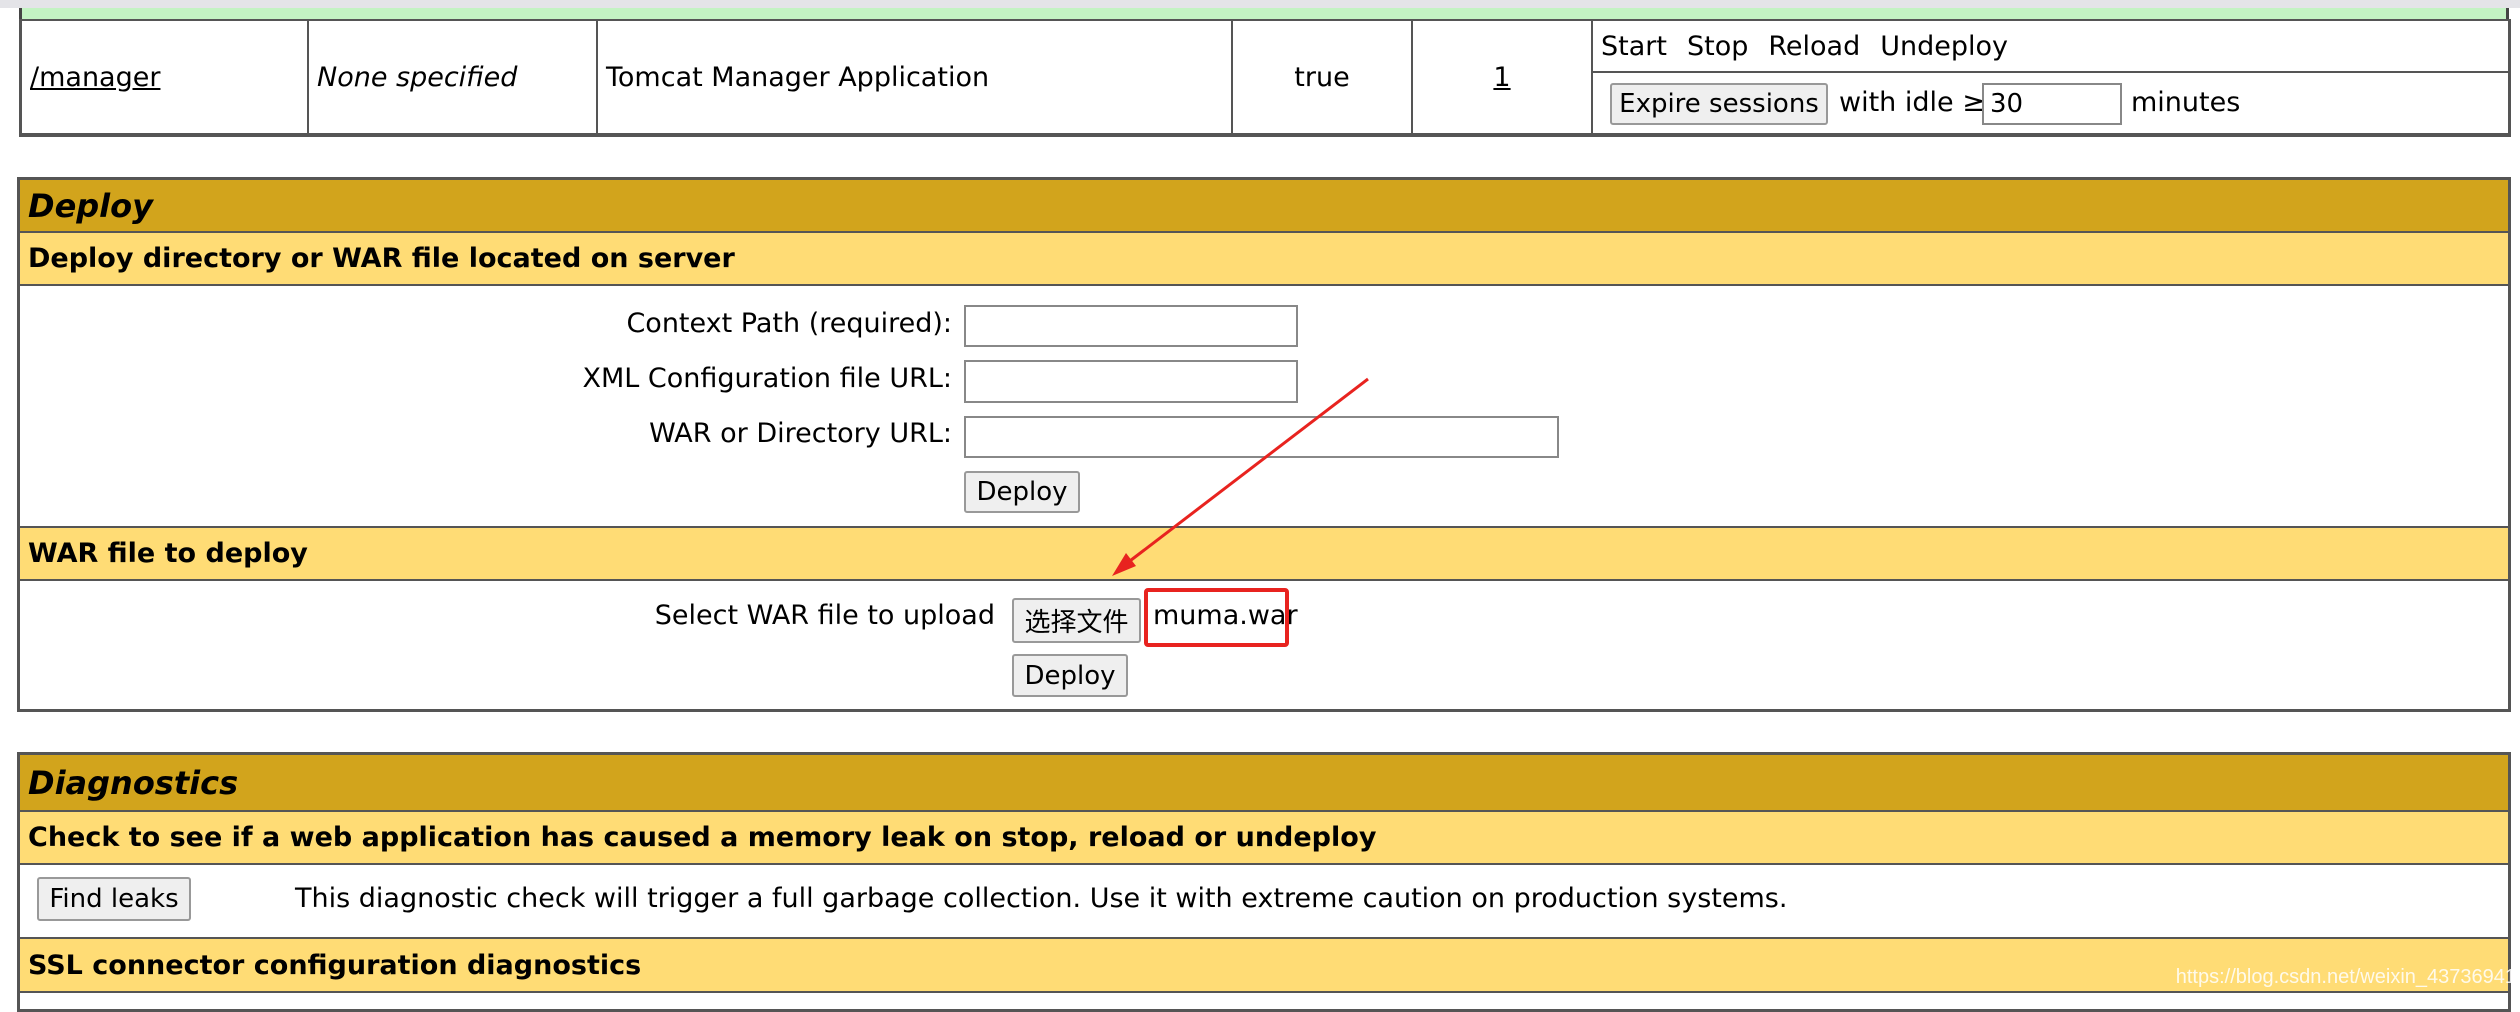 The width and height of the screenshot is (2520, 1012). I want to click on ssl-diagnostics-heading: SSL connector configuration diagnostics, so click(1264, 965).